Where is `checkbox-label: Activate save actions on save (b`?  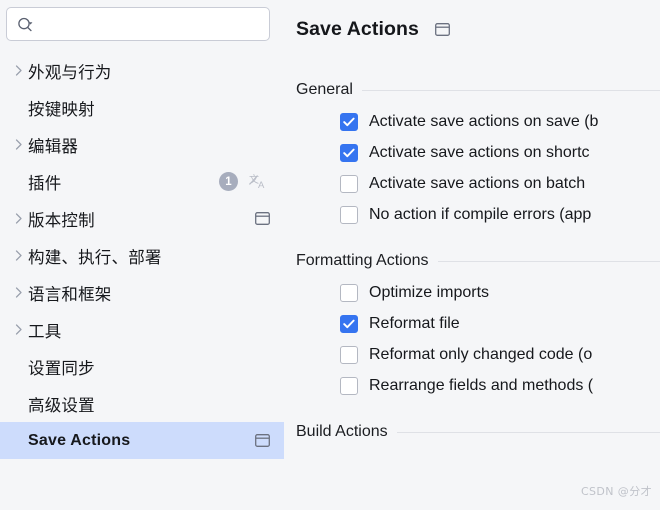 checkbox-label: Activate save actions on save (b is located at coordinates (484, 121).